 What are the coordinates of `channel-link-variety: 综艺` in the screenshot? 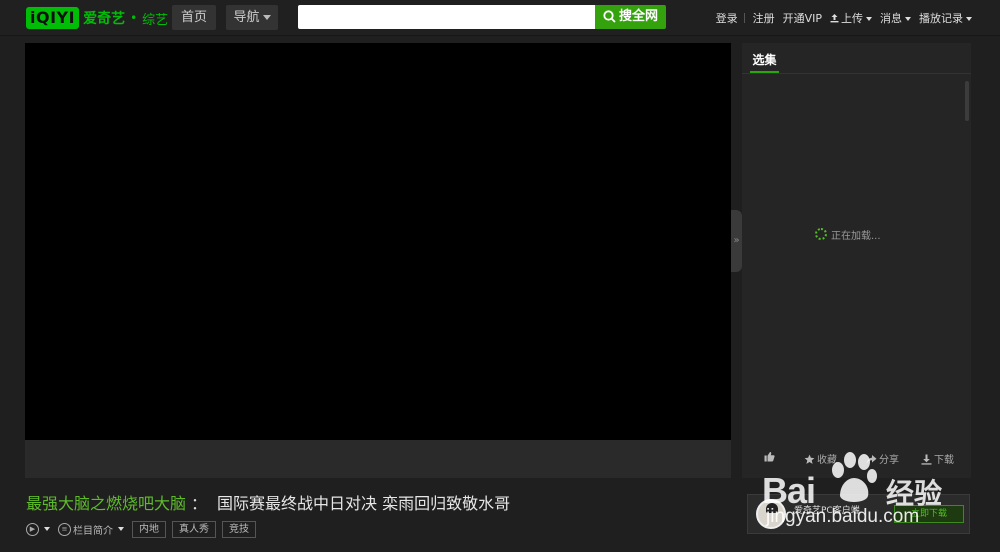 It's located at (155, 18).